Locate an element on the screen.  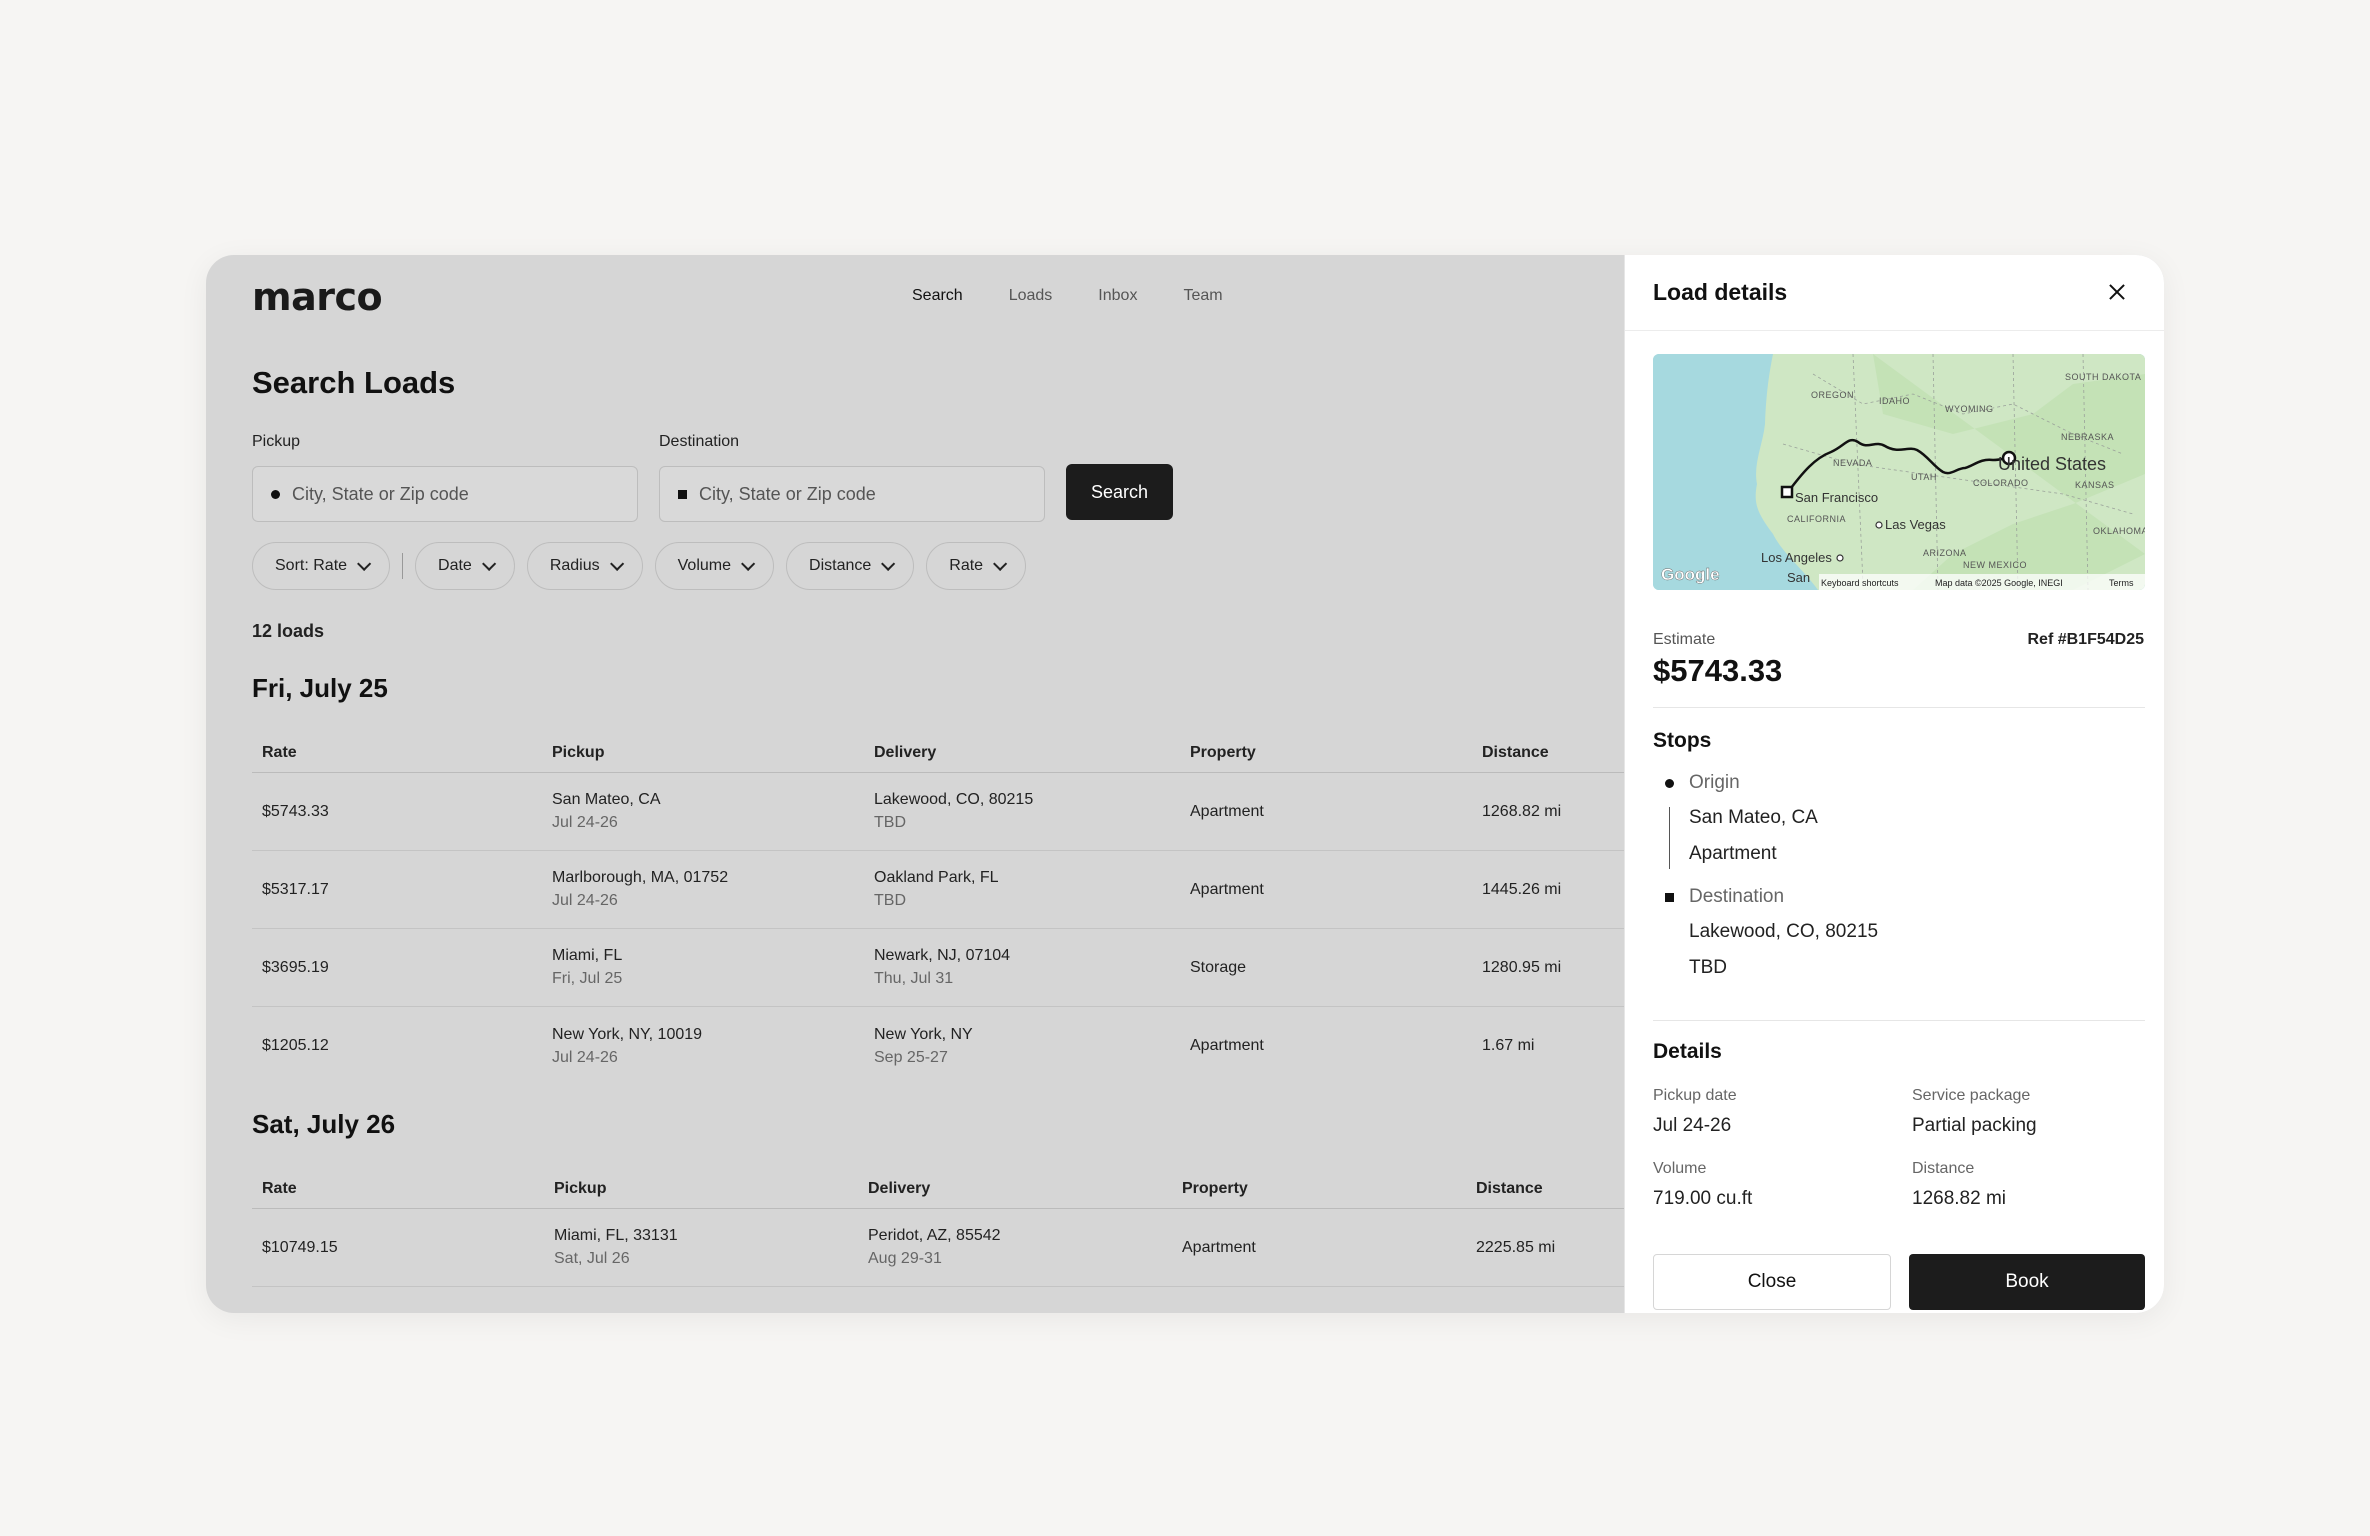
pickup-input is located at coordinates (452, 494).